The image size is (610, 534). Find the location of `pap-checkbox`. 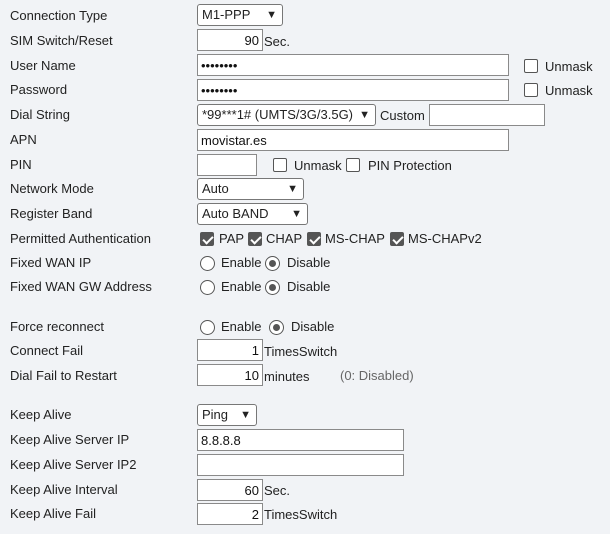

pap-checkbox is located at coordinates (207, 239).